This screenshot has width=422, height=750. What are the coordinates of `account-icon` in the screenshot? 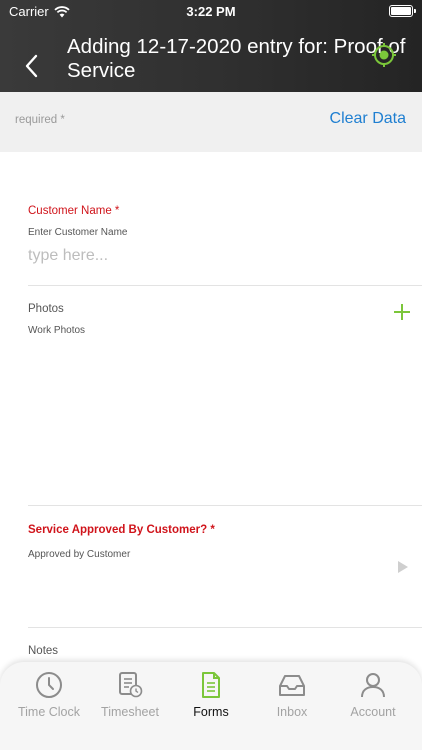 It's located at (373, 685).